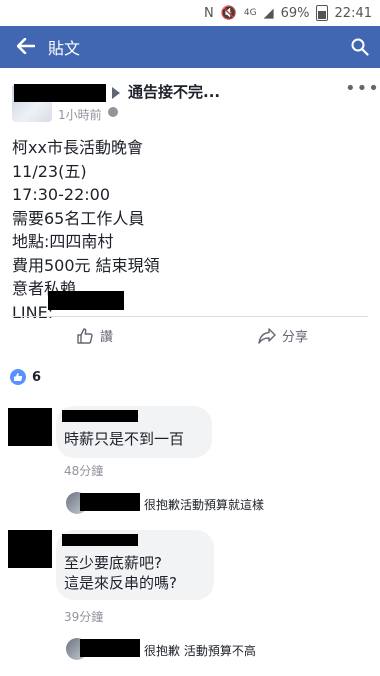 The height and width of the screenshot is (676, 380). What do you see at coordinates (61, 194) in the screenshot?
I see `post-line: 17:30-22:00` at bounding box center [61, 194].